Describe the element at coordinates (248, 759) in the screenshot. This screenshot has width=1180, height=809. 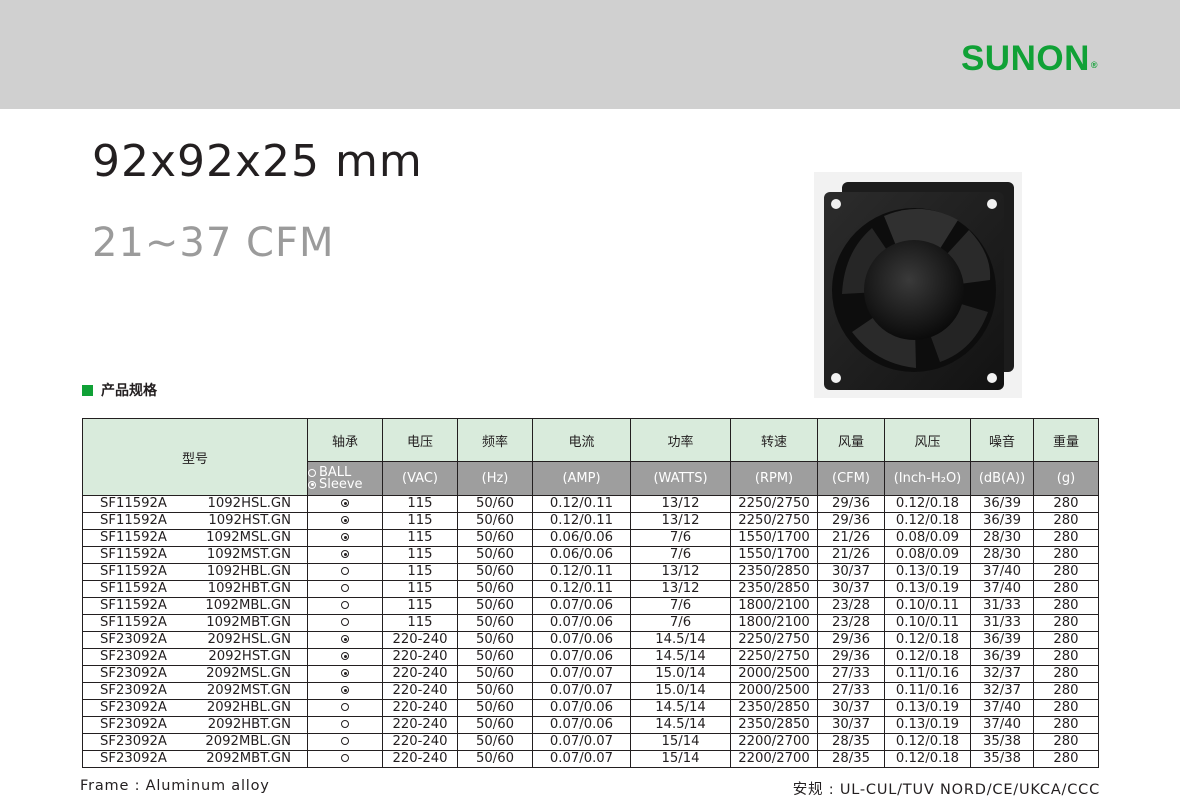
I see `model-number: 2092MBT.GN` at that location.